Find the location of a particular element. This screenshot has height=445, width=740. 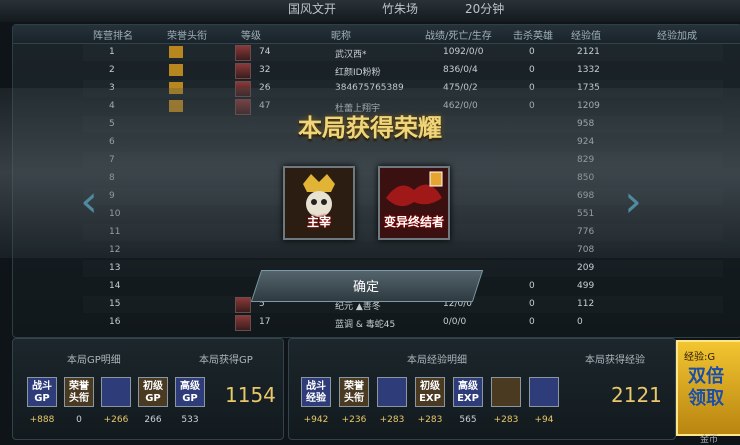

cell-exp: 112 is located at coordinates (586, 304).